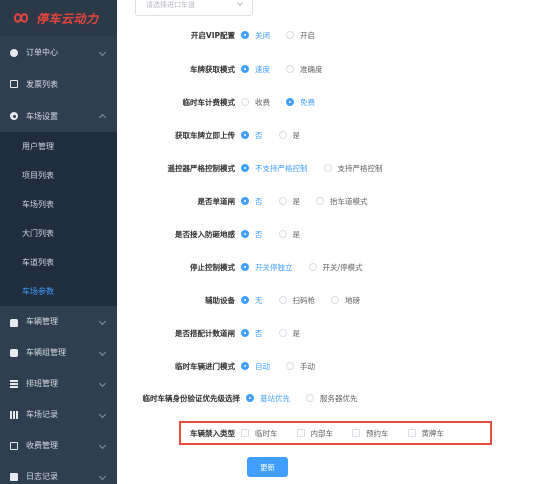 The width and height of the screenshot is (554, 484). I want to click on sidebar-item-label: 车场设置, so click(42, 116).